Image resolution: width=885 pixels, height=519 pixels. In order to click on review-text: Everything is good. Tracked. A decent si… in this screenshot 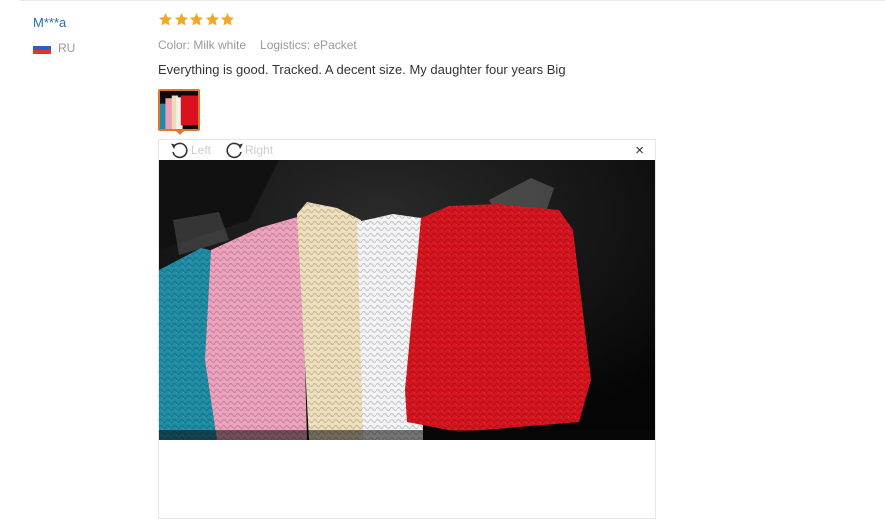, I will do `click(362, 69)`.